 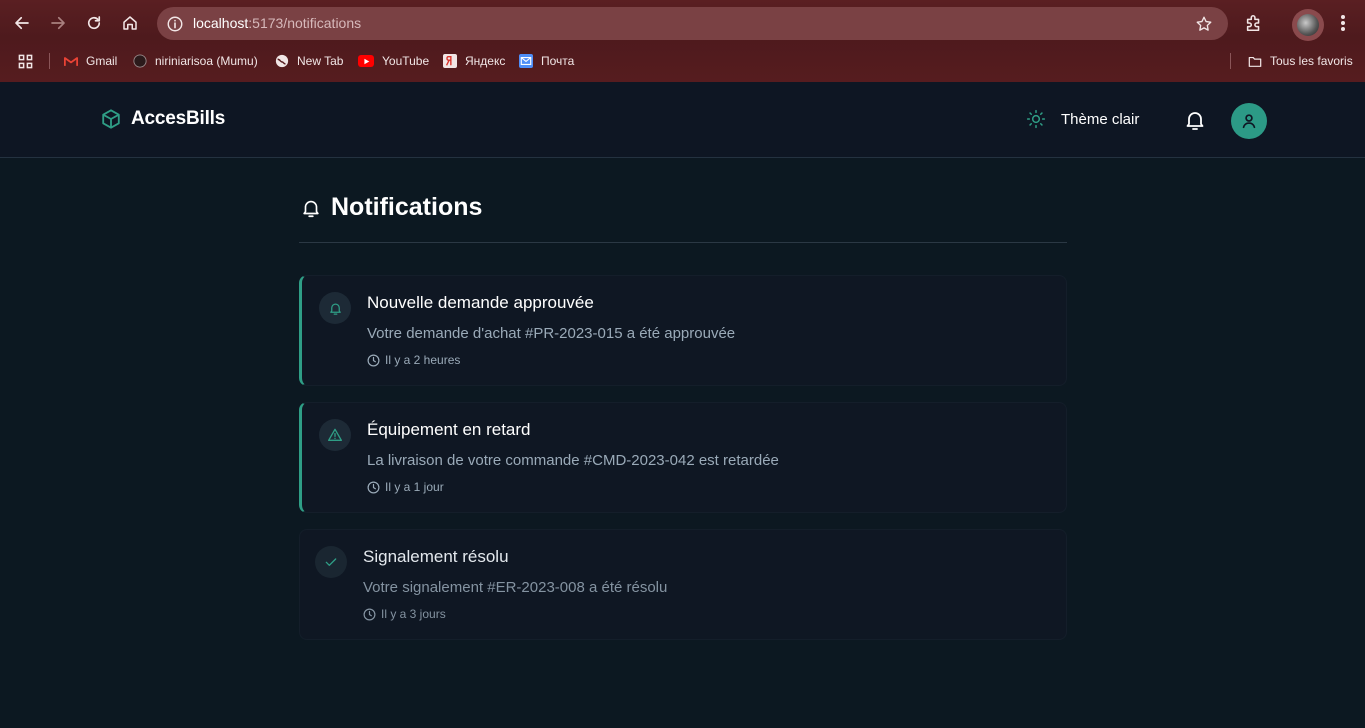 I want to click on bookmark-github: niriniarisoa (Mumu), so click(x=195, y=61).